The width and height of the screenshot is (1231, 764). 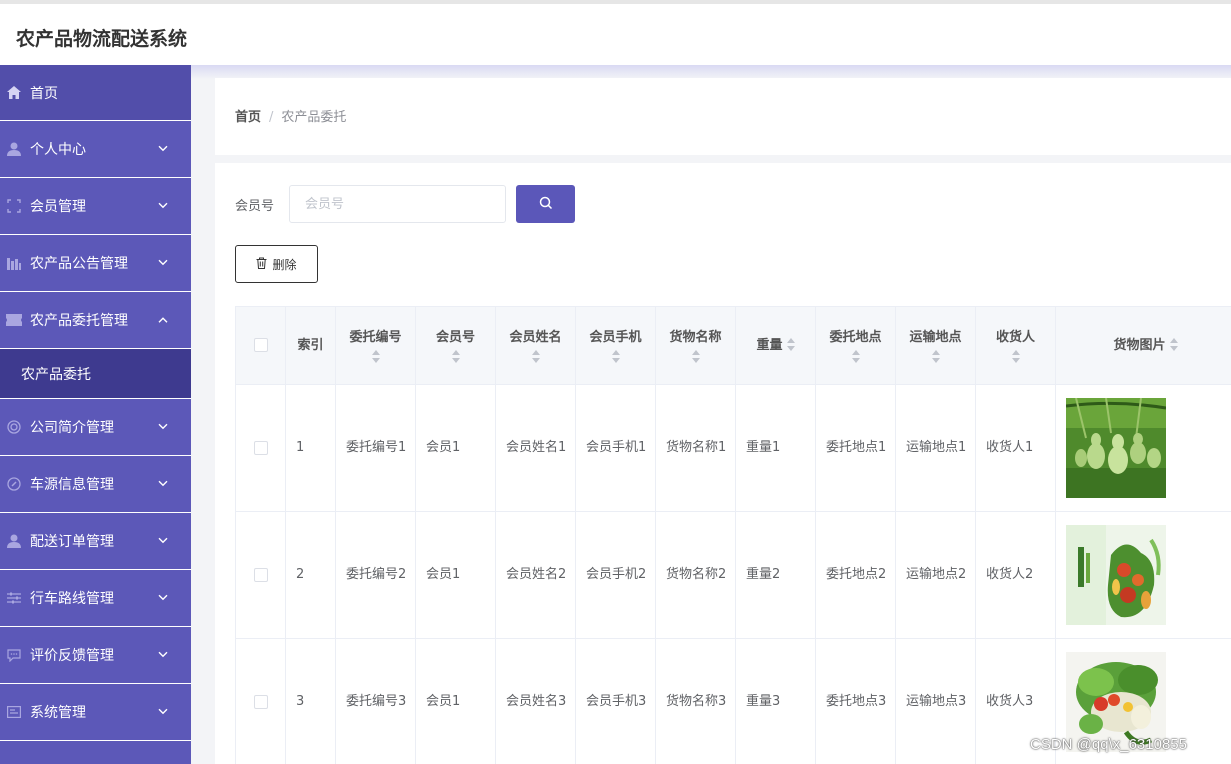 I want to click on sidebar-item-feedback-management: 评价反馈管理, so click(x=95, y=655).